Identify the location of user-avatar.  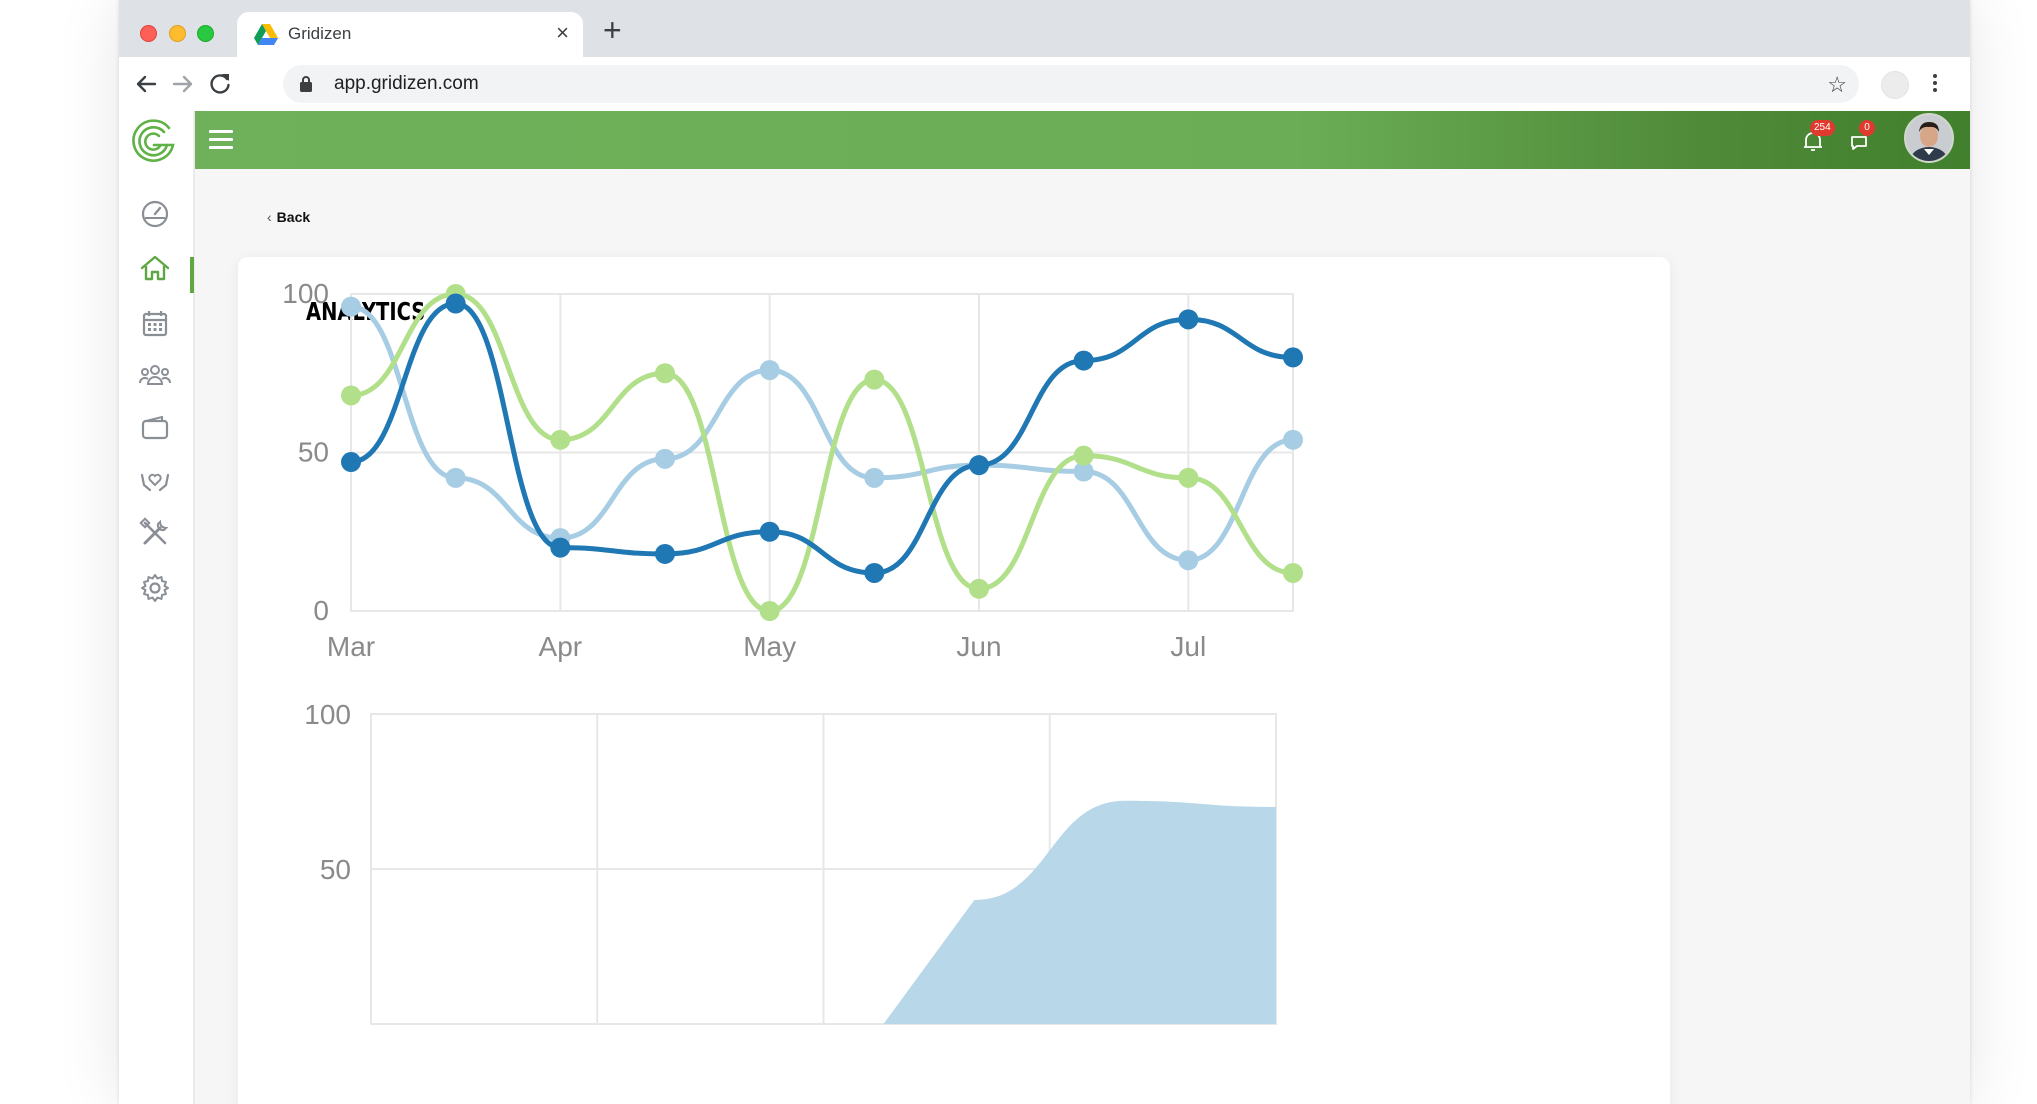
(1929, 138).